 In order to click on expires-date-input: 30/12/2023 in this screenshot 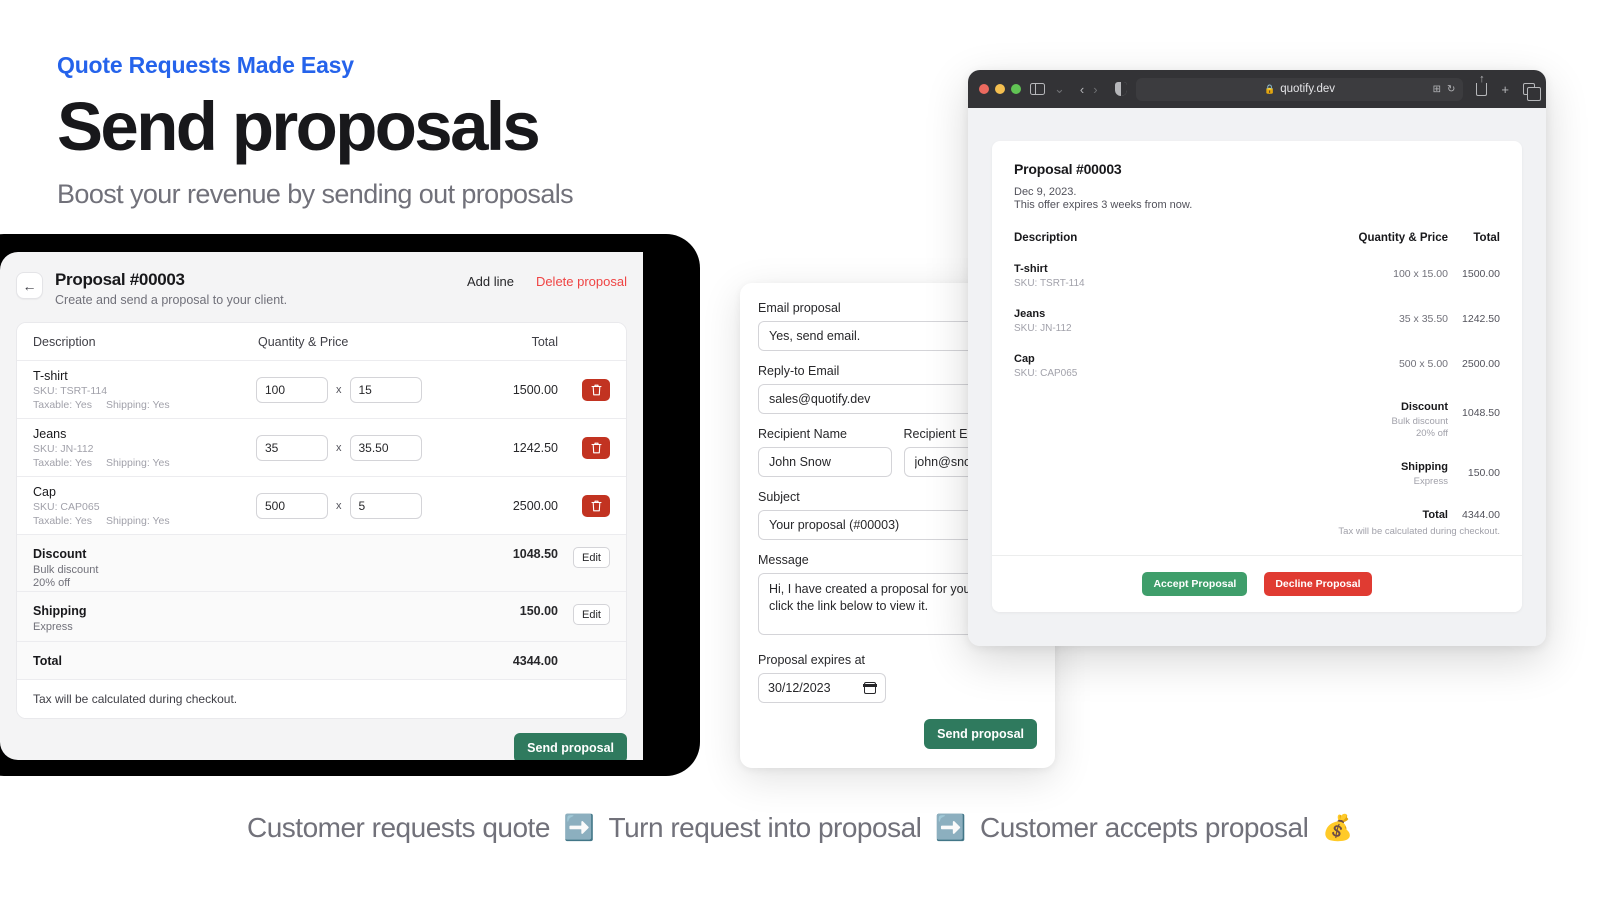, I will do `click(822, 688)`.